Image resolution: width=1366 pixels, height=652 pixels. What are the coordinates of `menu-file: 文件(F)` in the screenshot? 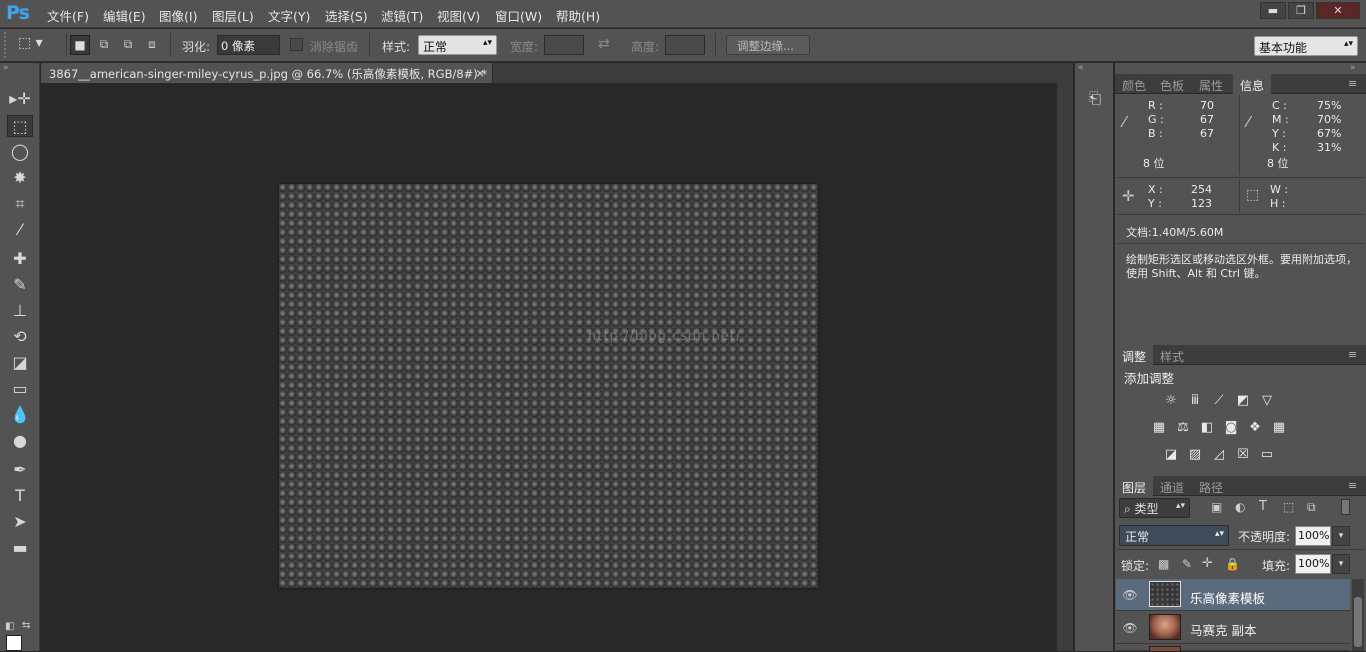 It's located at (68, 15).